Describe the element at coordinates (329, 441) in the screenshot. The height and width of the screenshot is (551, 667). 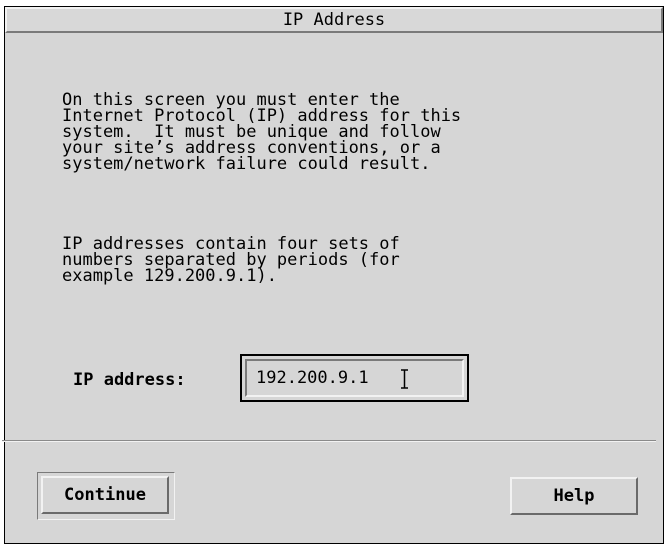
I see `button-area-divider` at that location.